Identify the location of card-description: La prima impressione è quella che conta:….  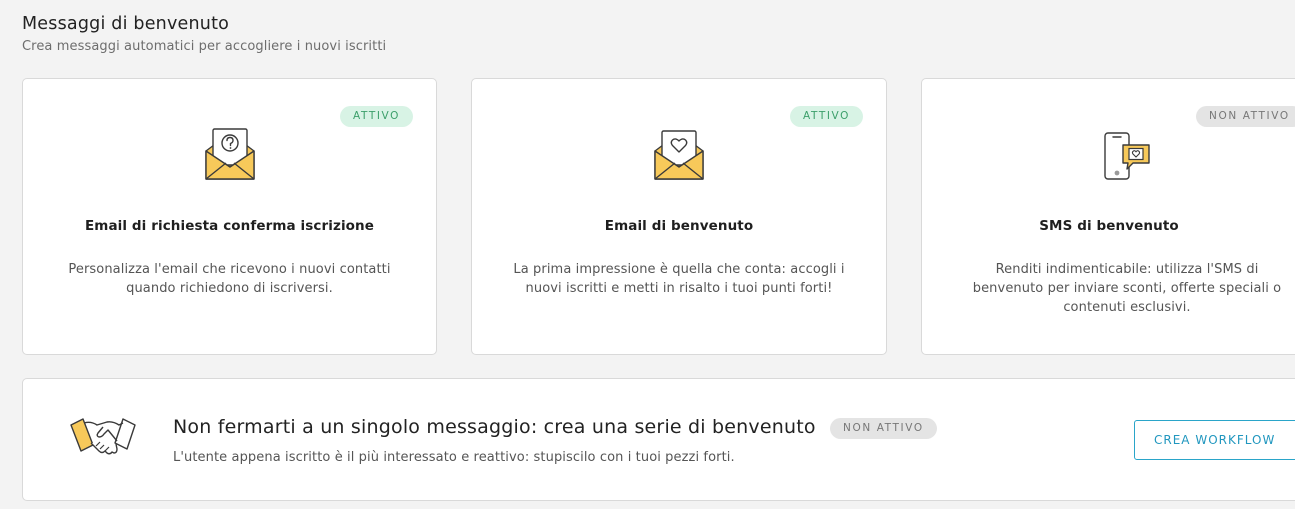
(679, 279).